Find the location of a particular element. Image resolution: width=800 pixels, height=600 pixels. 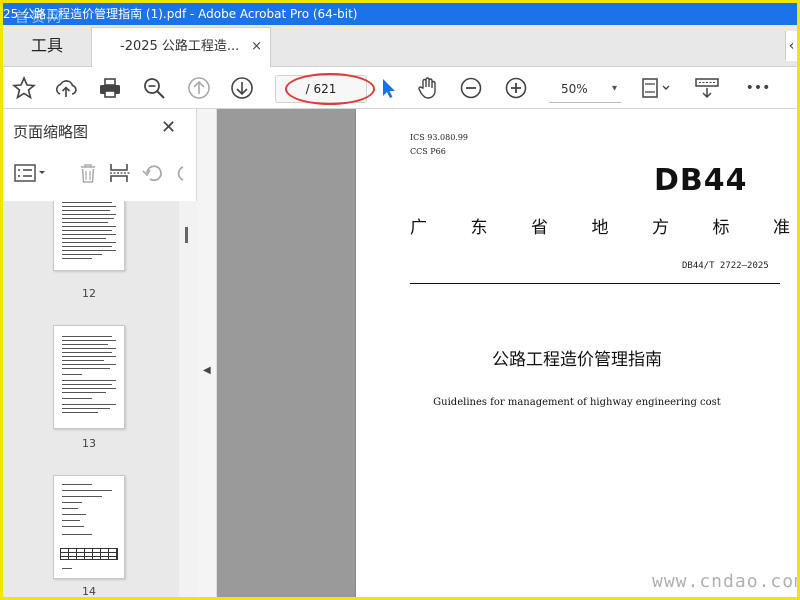

collapse-arrow-icon: ◀ is located at coordinates (207, 370).